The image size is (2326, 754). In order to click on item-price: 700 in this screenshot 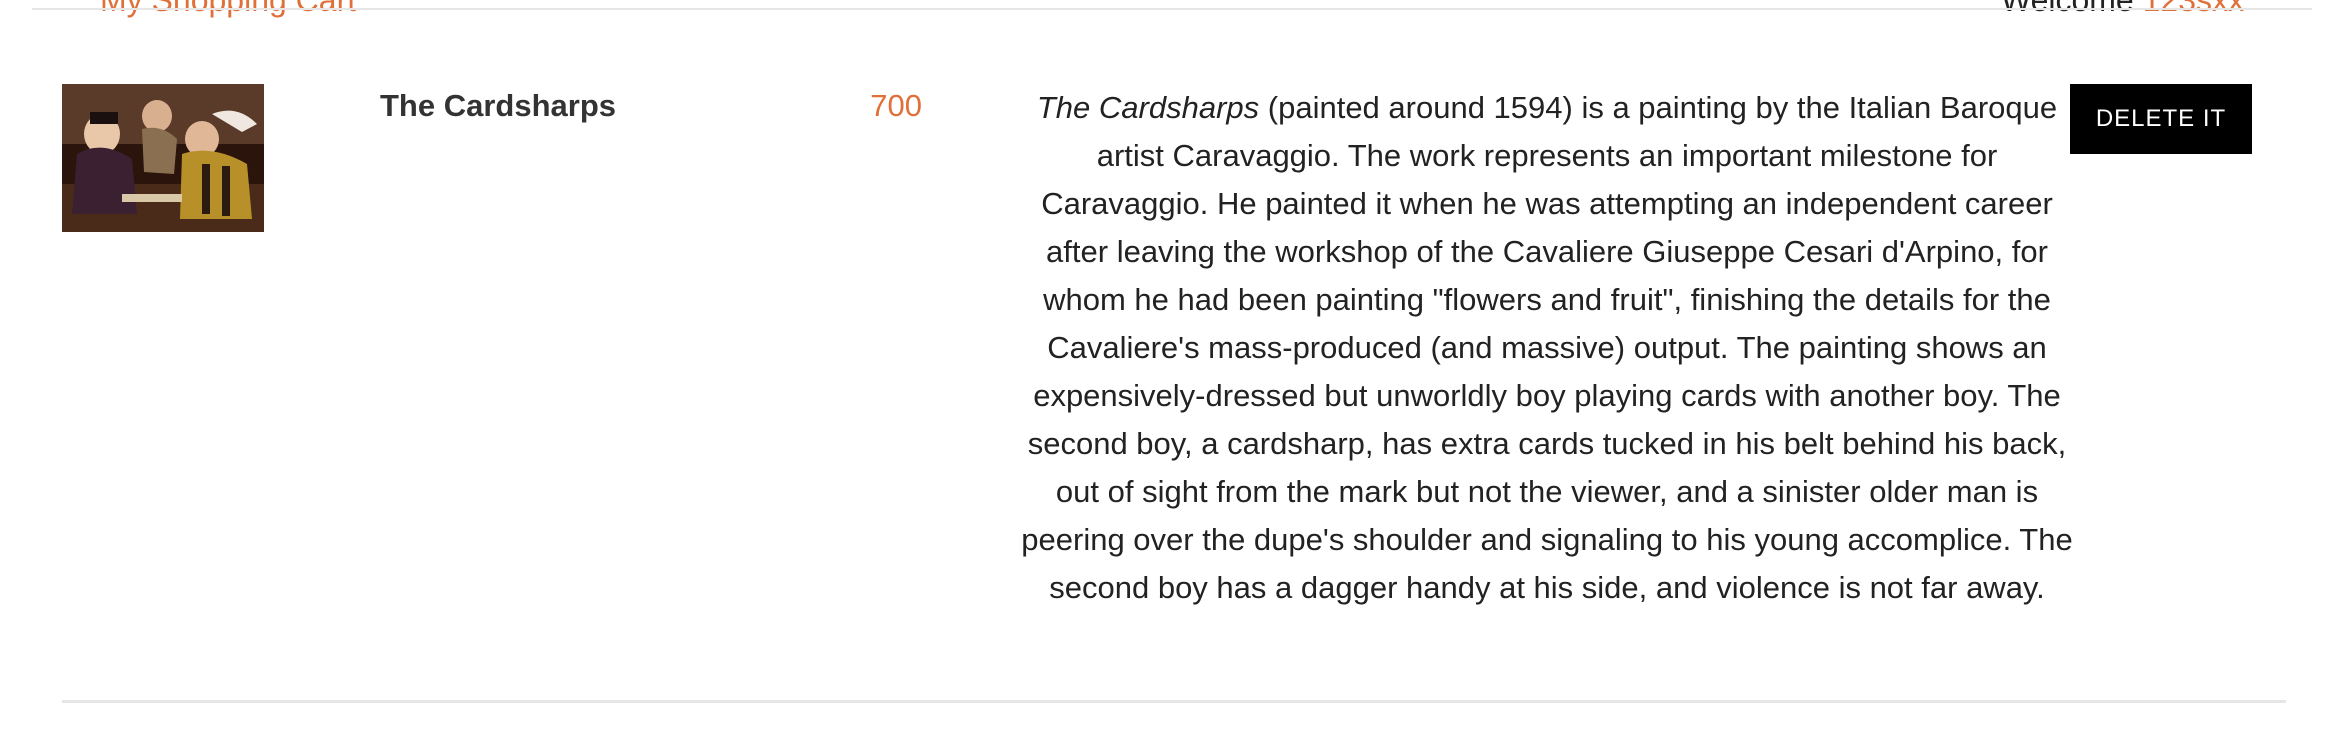, I will do `click(896, 105)`.